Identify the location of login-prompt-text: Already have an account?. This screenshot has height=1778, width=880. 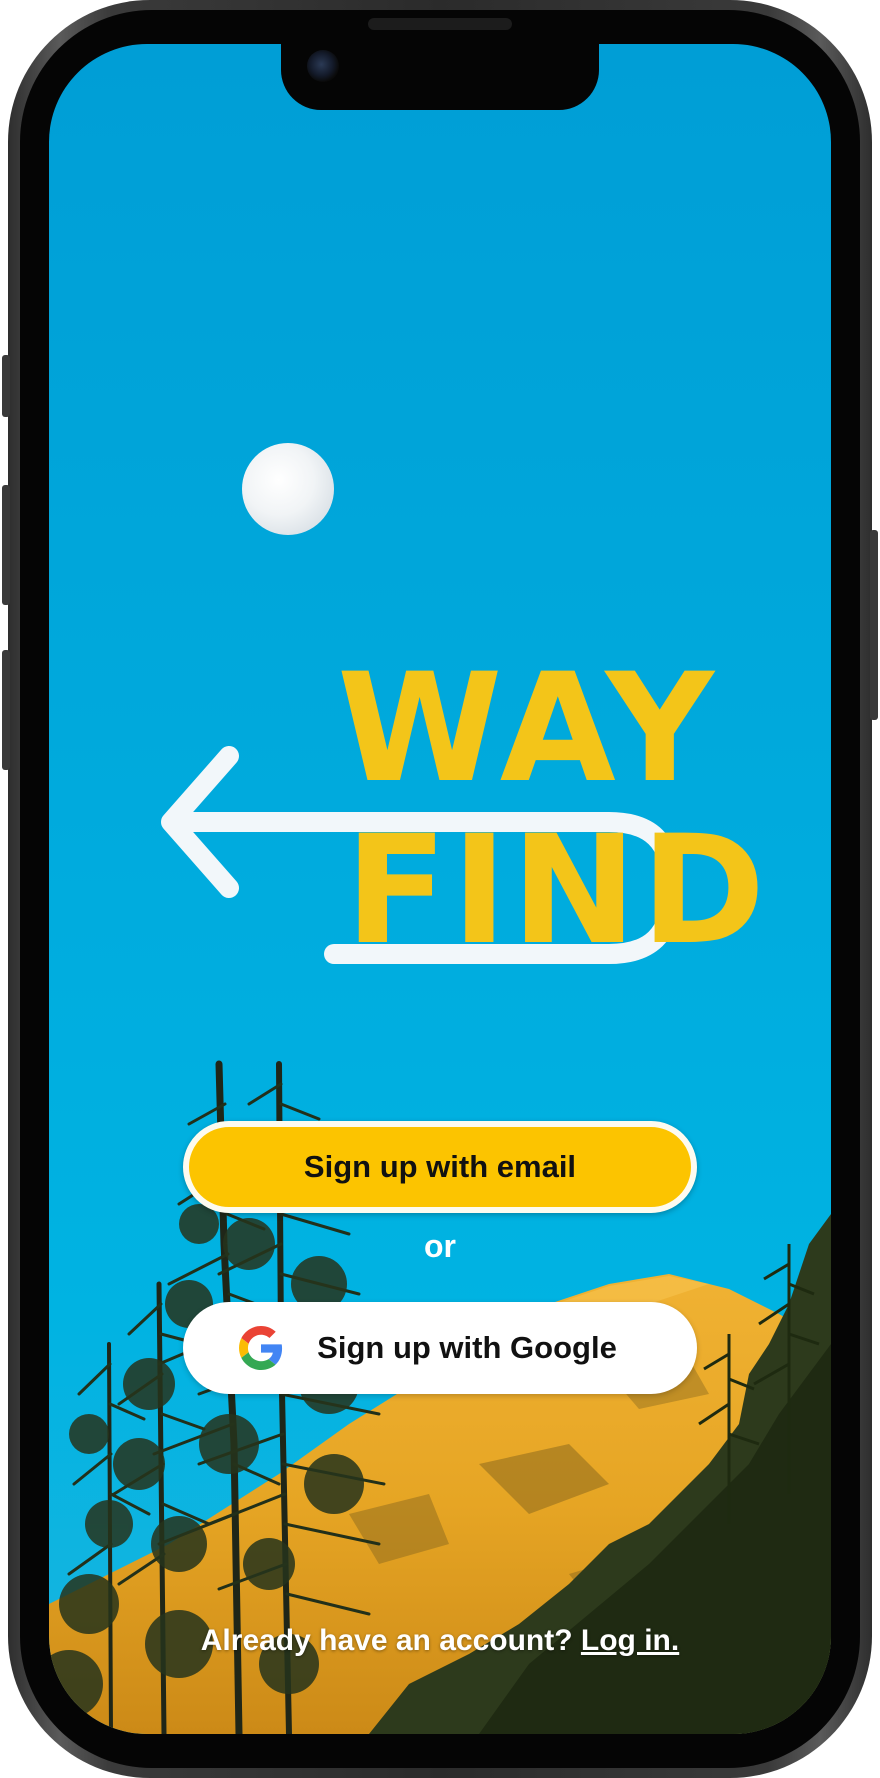
(386, 1640).